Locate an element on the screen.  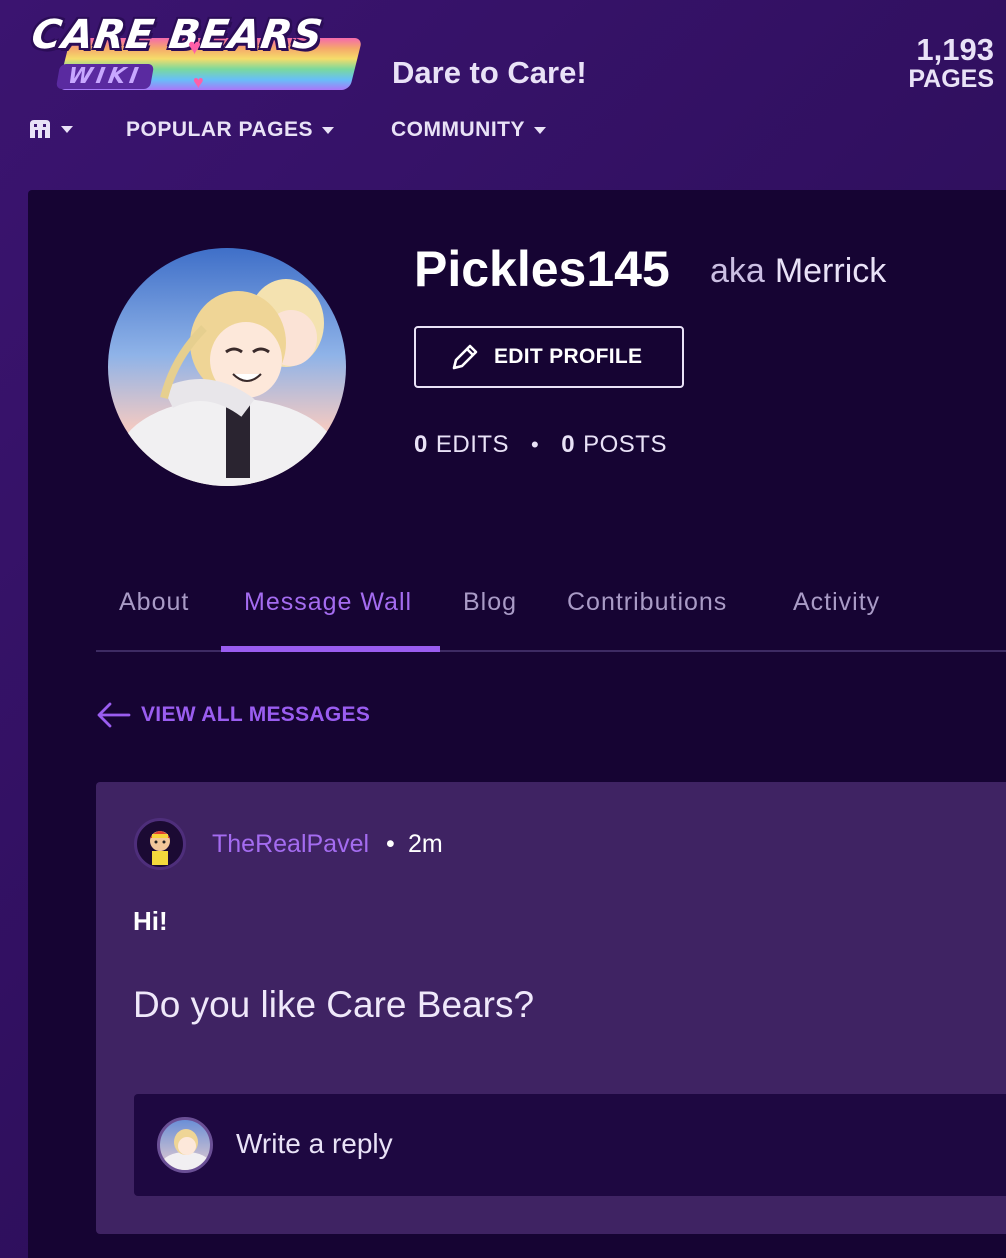
pencil-icon is located at coordinates (465, 357).